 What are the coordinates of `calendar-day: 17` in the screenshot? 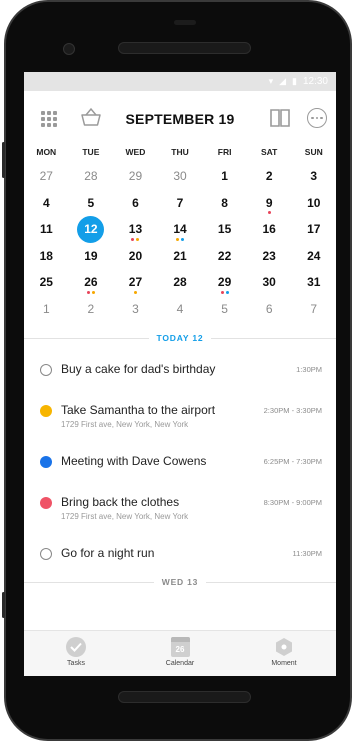 It's located at (313, 229).